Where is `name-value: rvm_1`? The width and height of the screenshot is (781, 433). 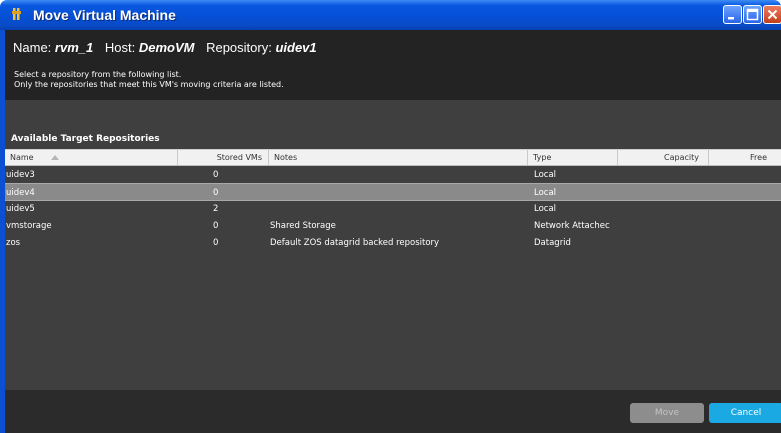 name-value: rvm_1 is located at coordinates (74, 47).